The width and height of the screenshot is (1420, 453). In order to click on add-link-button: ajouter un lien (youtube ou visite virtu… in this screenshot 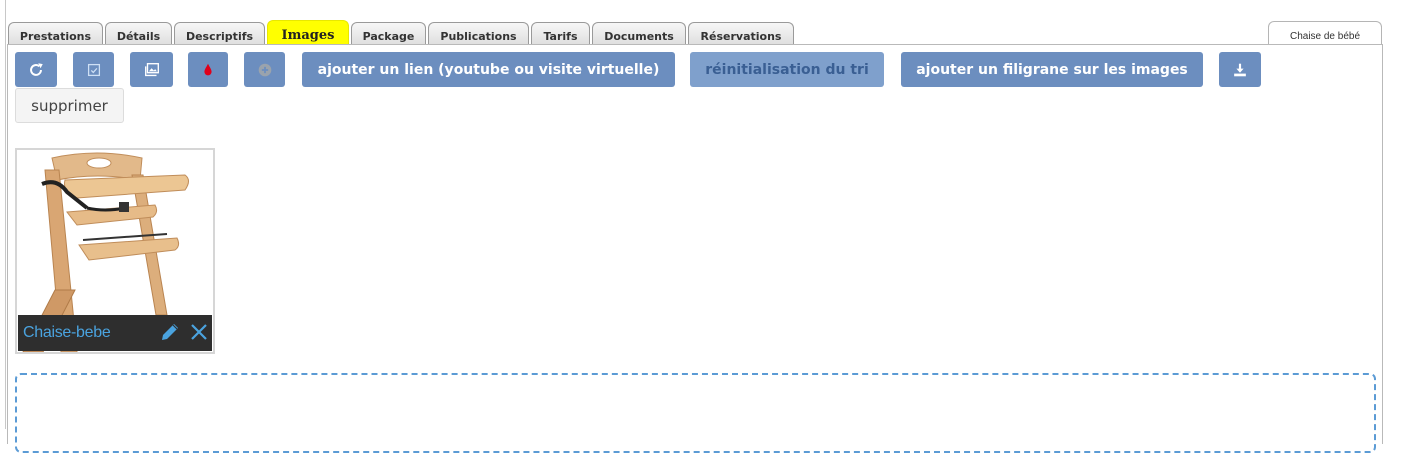, I will do `click(488, 69)`.